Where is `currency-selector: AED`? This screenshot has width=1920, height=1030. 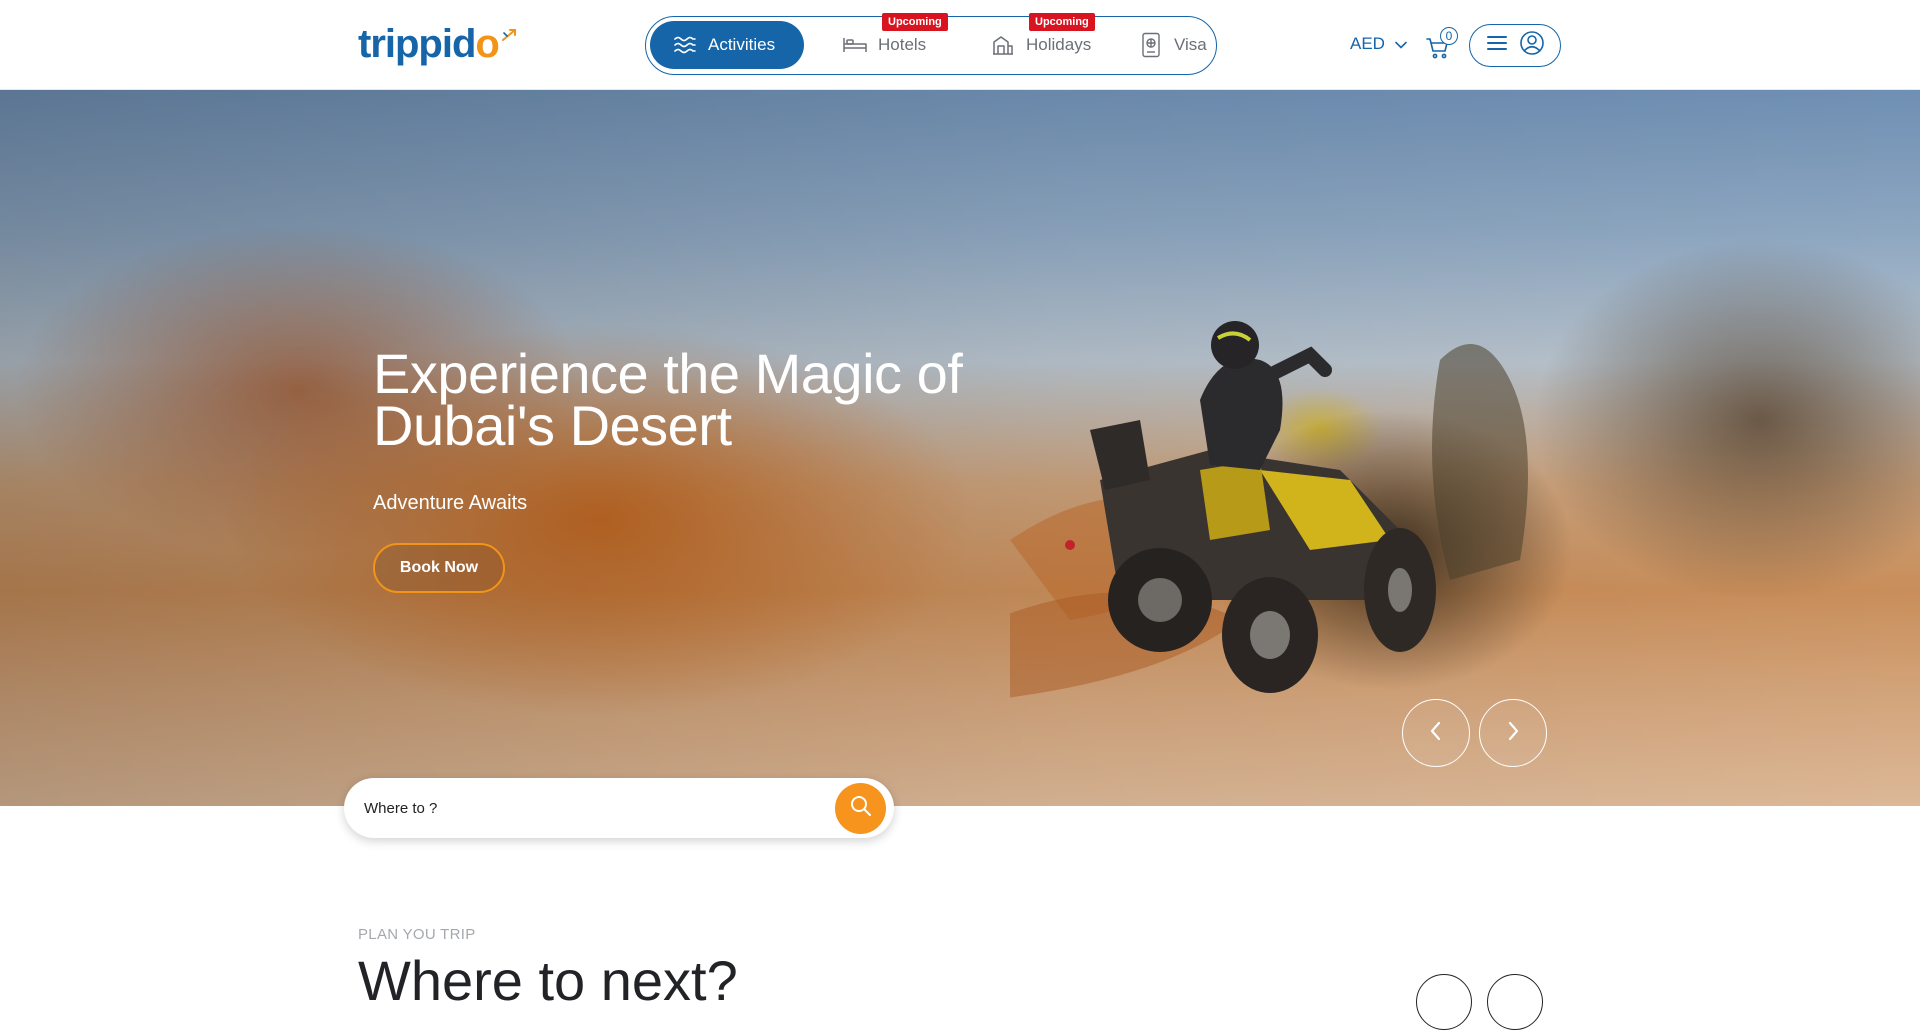
currency-selector: AED is located at coordinates (1378, 44).